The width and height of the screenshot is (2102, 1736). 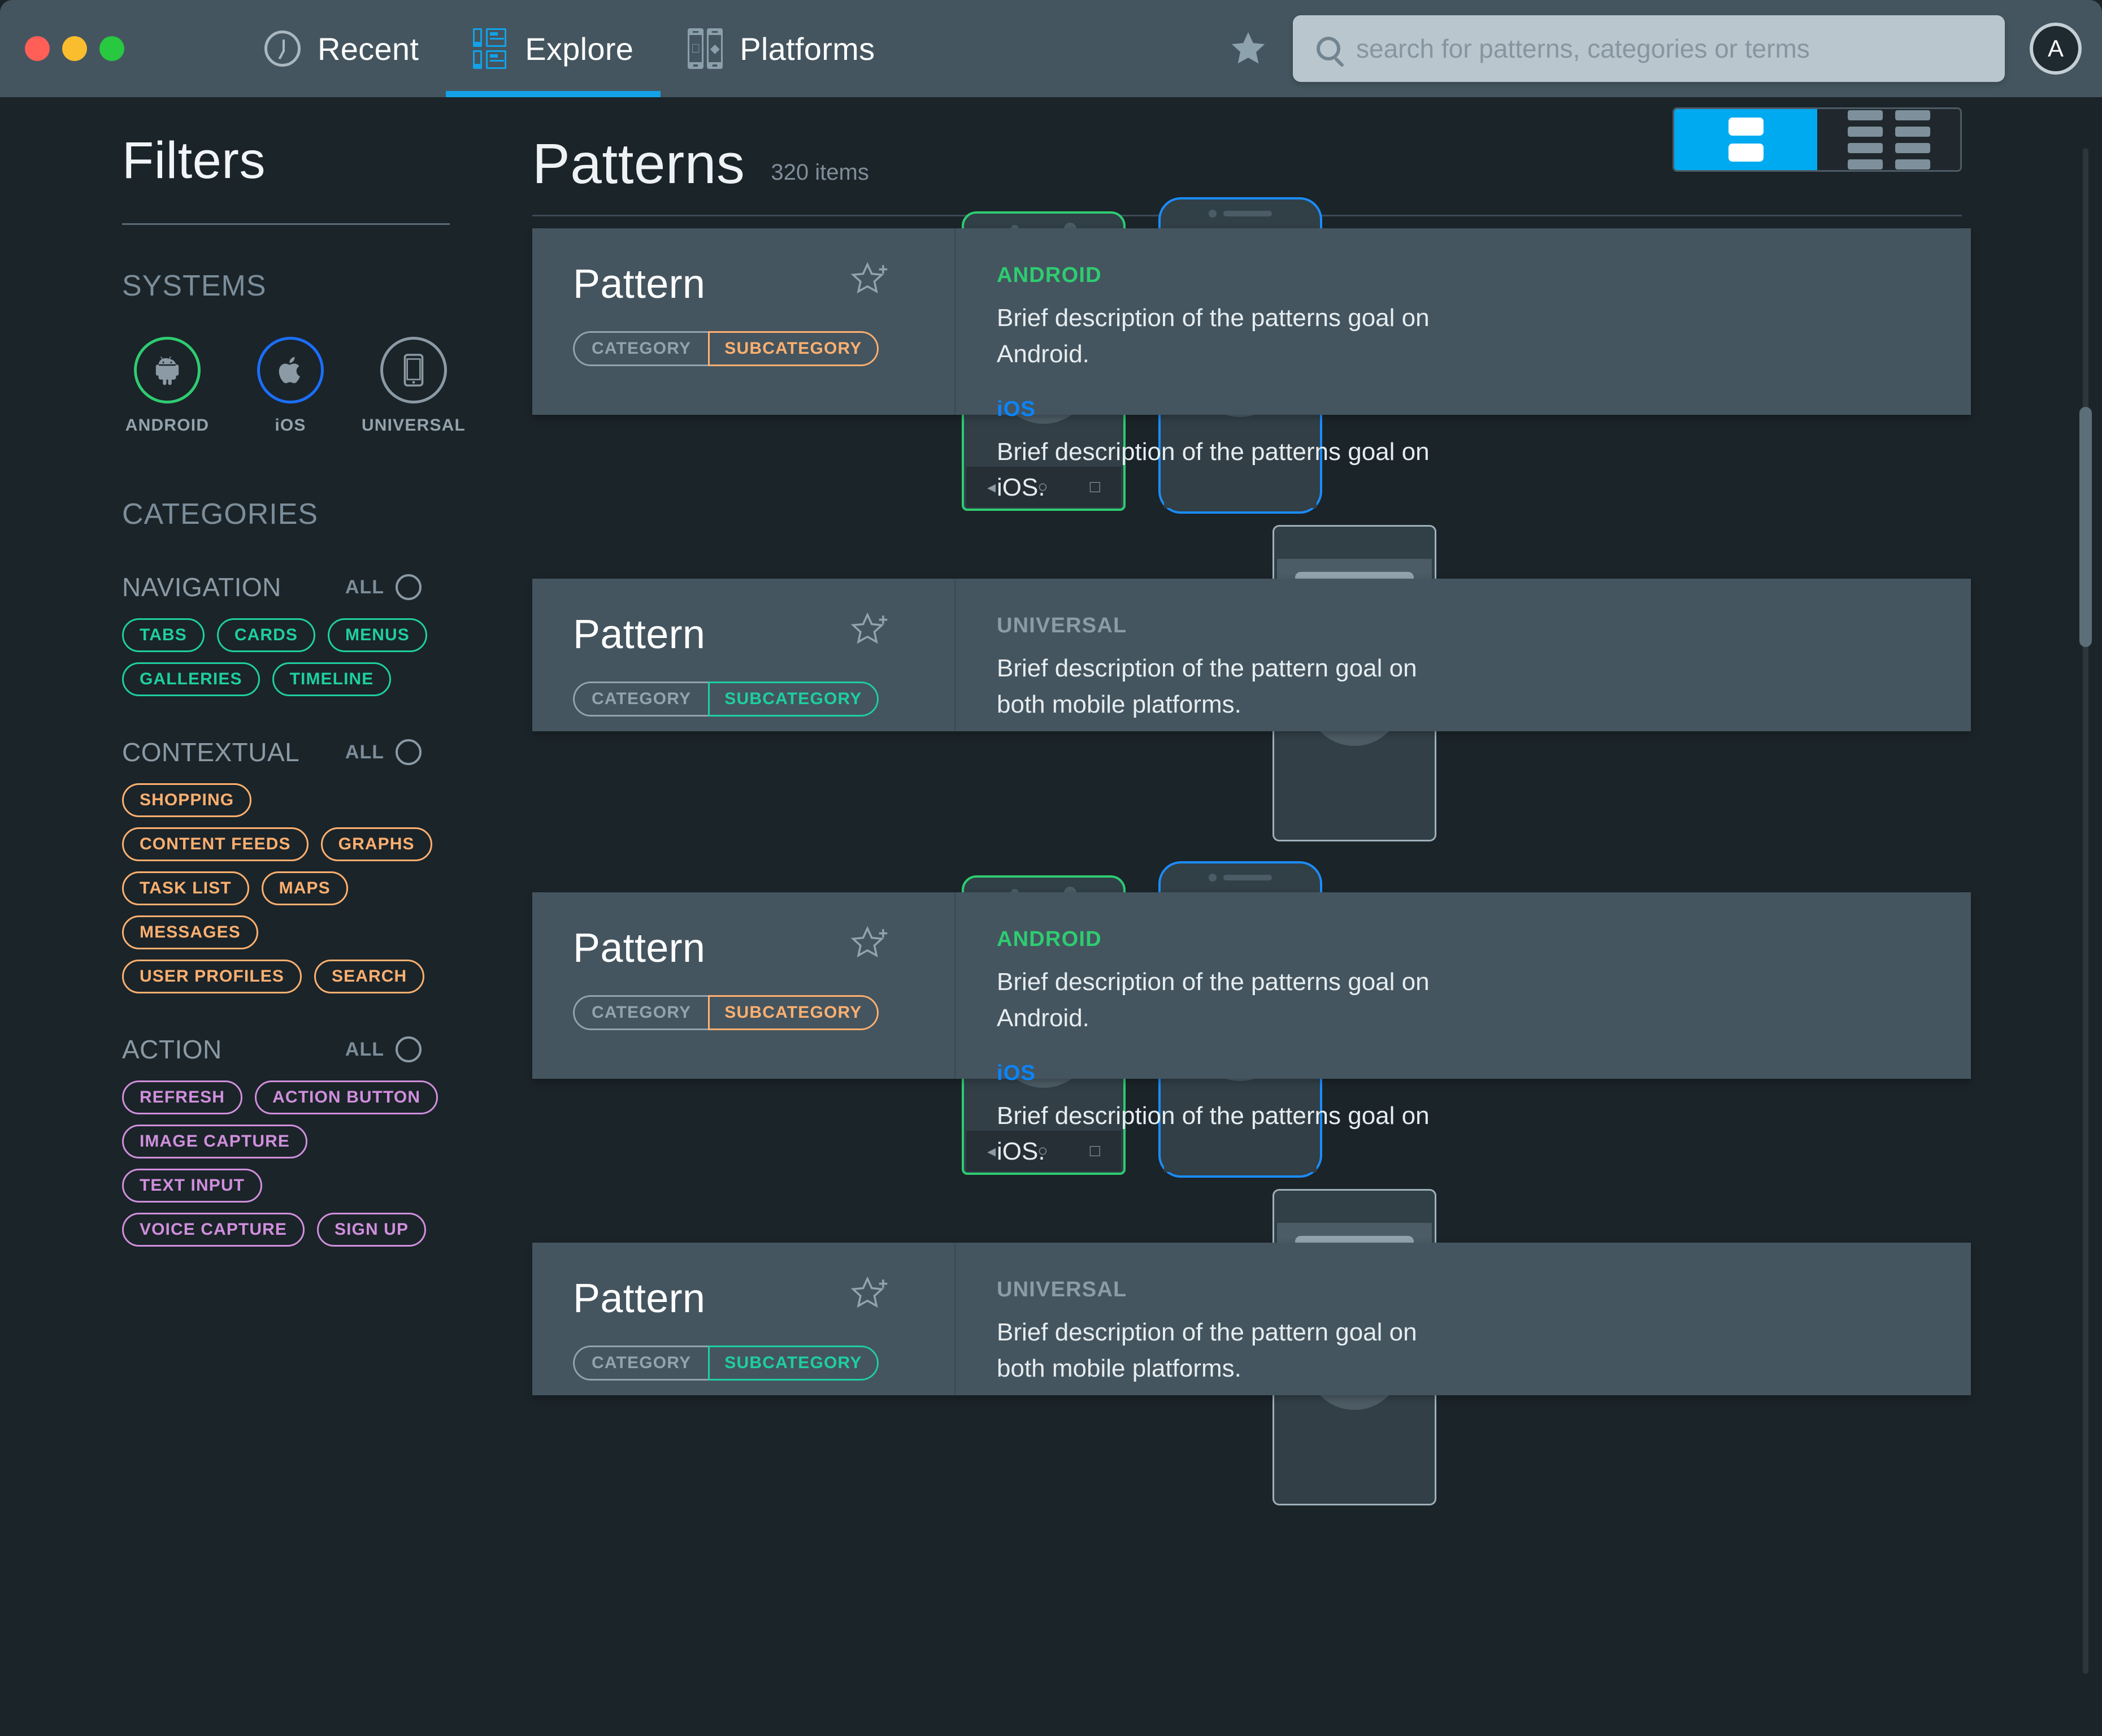 I want to click on avatar: A, so click(x=2056, y=49).